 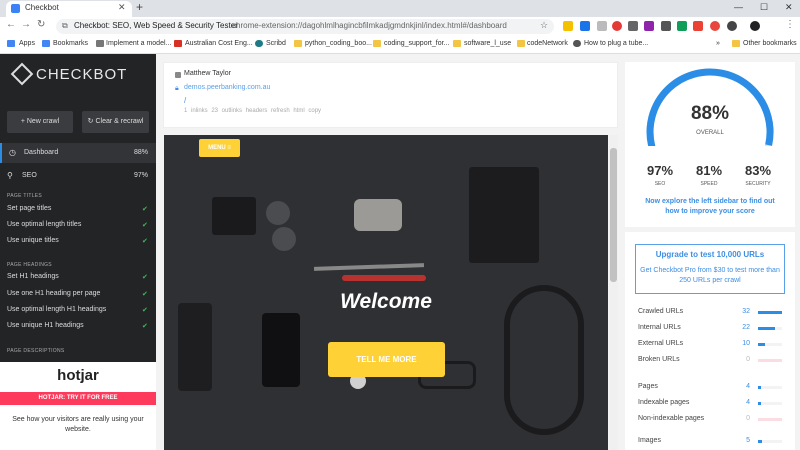 What do you see at coordinates (78, 153) in the screenshot?
I see `sidebar-item-dashboard: ◷ Dashboard 88%` at bounding box center [78, 153].